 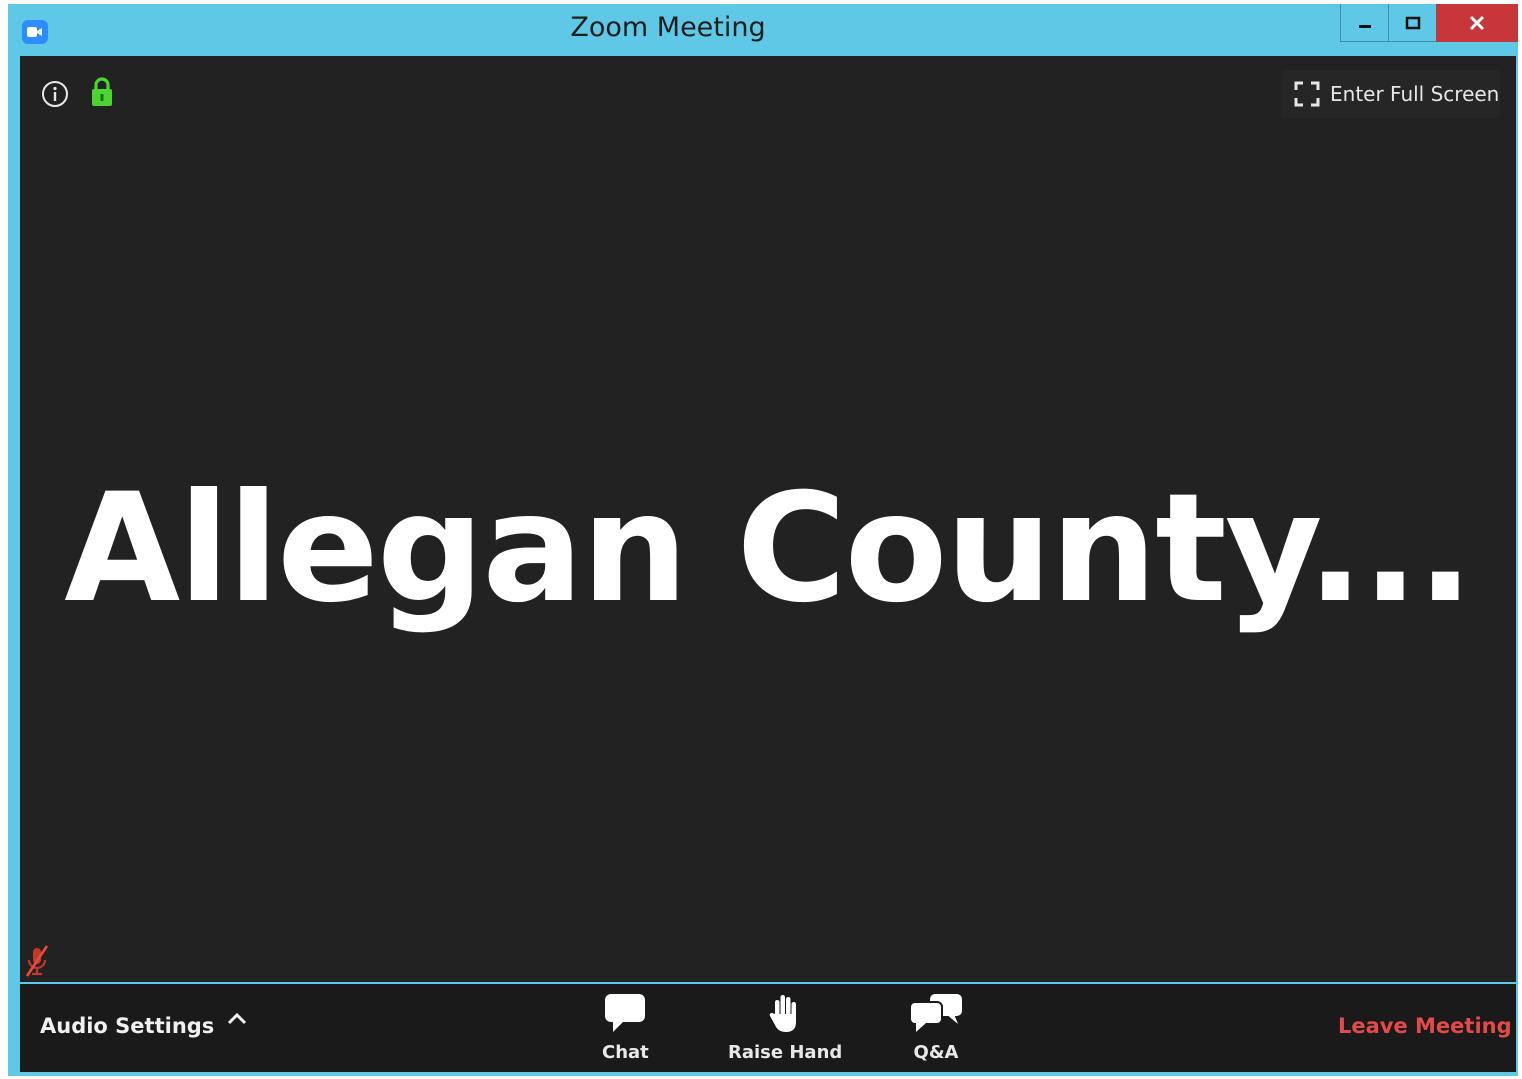 I want to click on caret-up-icon, so click(x=237, y=1019).